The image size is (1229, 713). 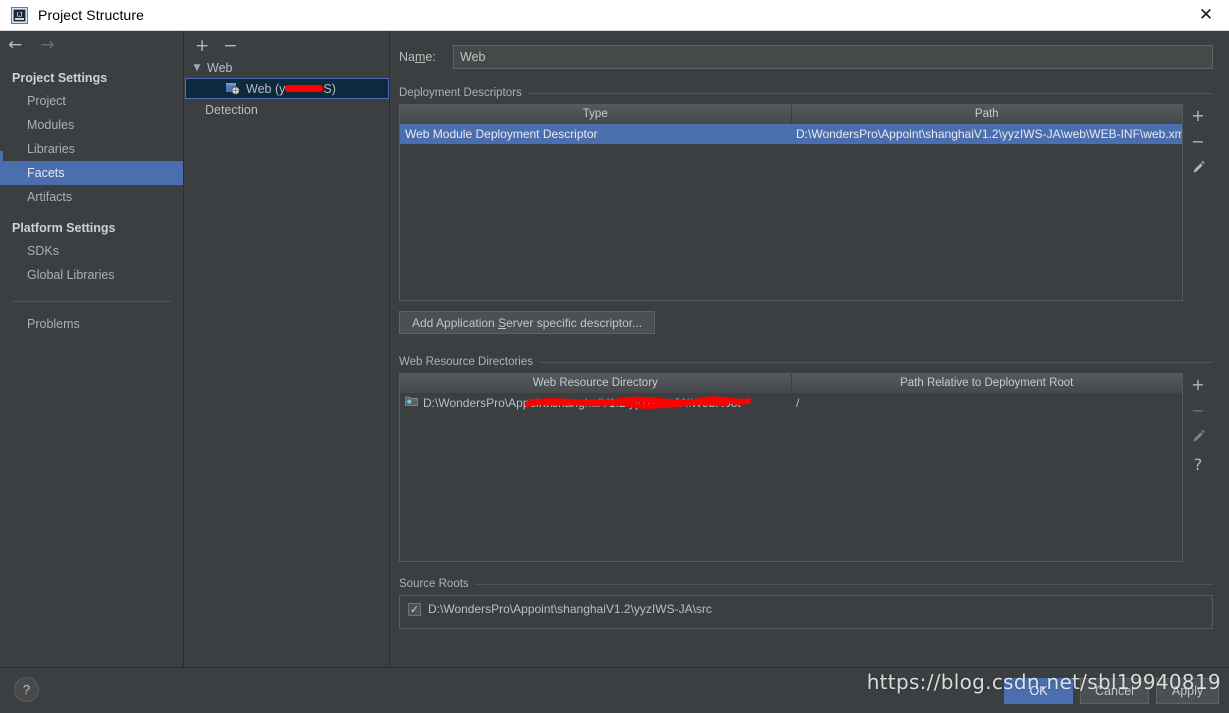 I want to click on sidebar-group-project-settings: Project Settings, so click(x=60, y=78).